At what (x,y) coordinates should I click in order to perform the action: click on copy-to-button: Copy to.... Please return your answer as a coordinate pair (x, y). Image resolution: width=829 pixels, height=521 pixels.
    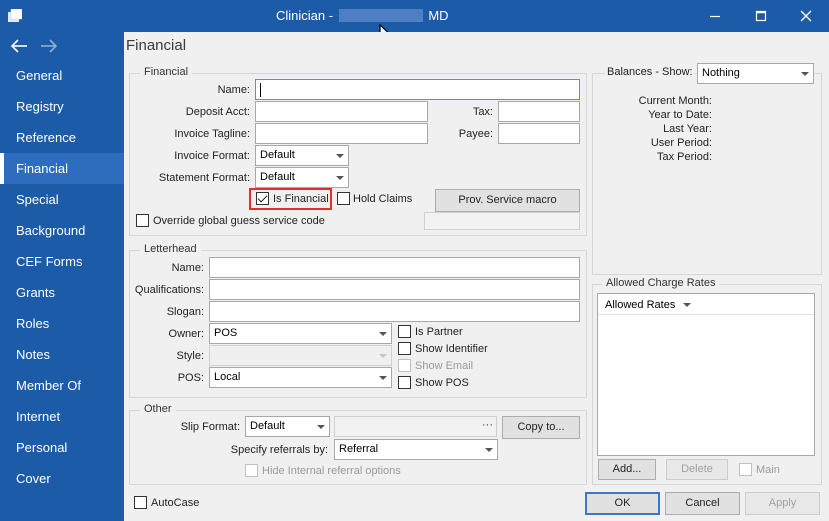
    Looking at the image, I should click on (541, 427).